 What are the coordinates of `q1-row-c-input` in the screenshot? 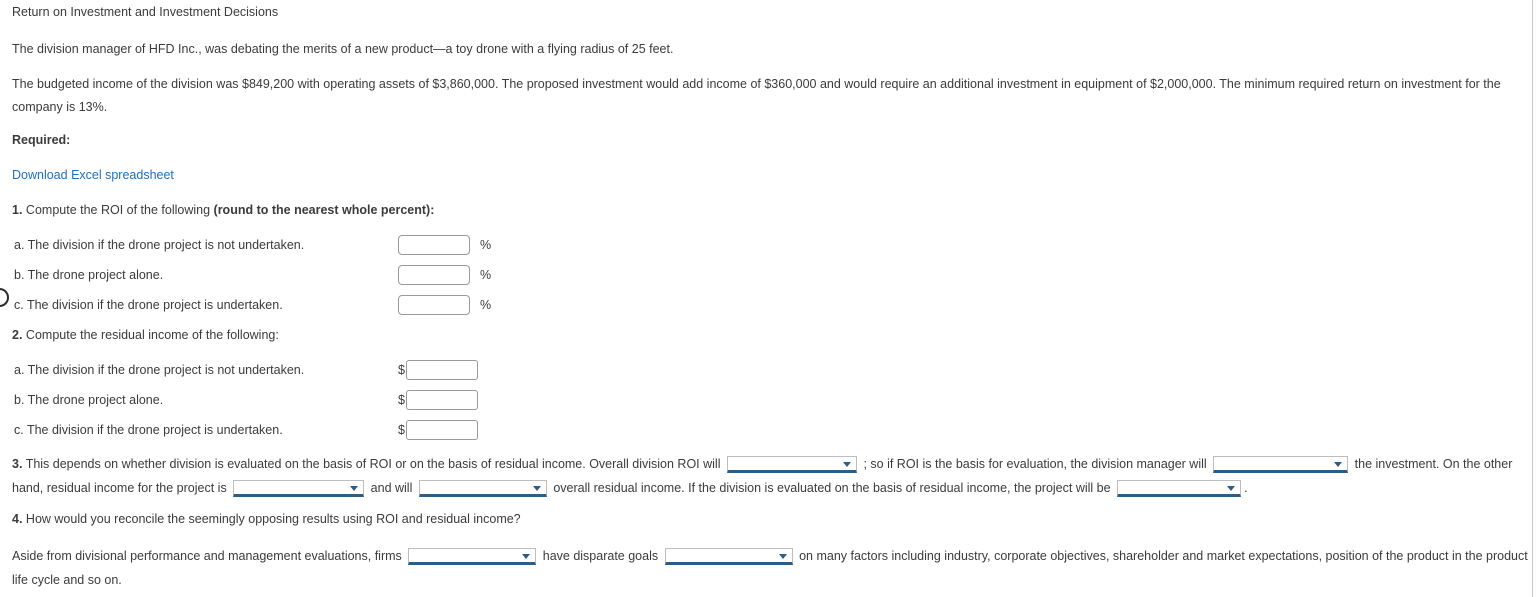 It's located at (434, 305).